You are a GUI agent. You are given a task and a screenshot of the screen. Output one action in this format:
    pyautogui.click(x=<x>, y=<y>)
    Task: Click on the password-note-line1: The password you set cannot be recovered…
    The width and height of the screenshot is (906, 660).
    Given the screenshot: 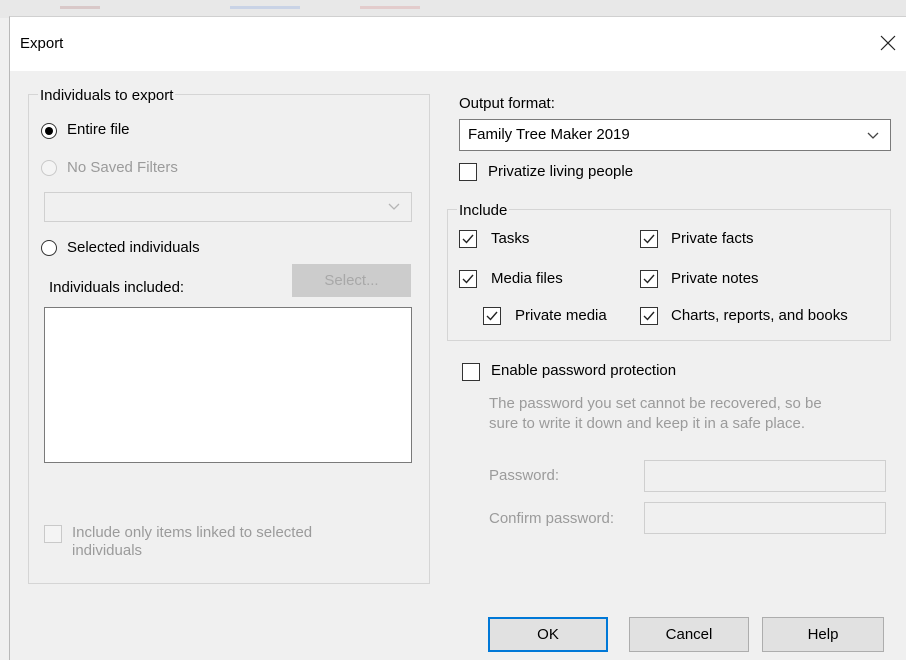 What is the action you would take?
    pyautogui.click(x=655, y=403)
    